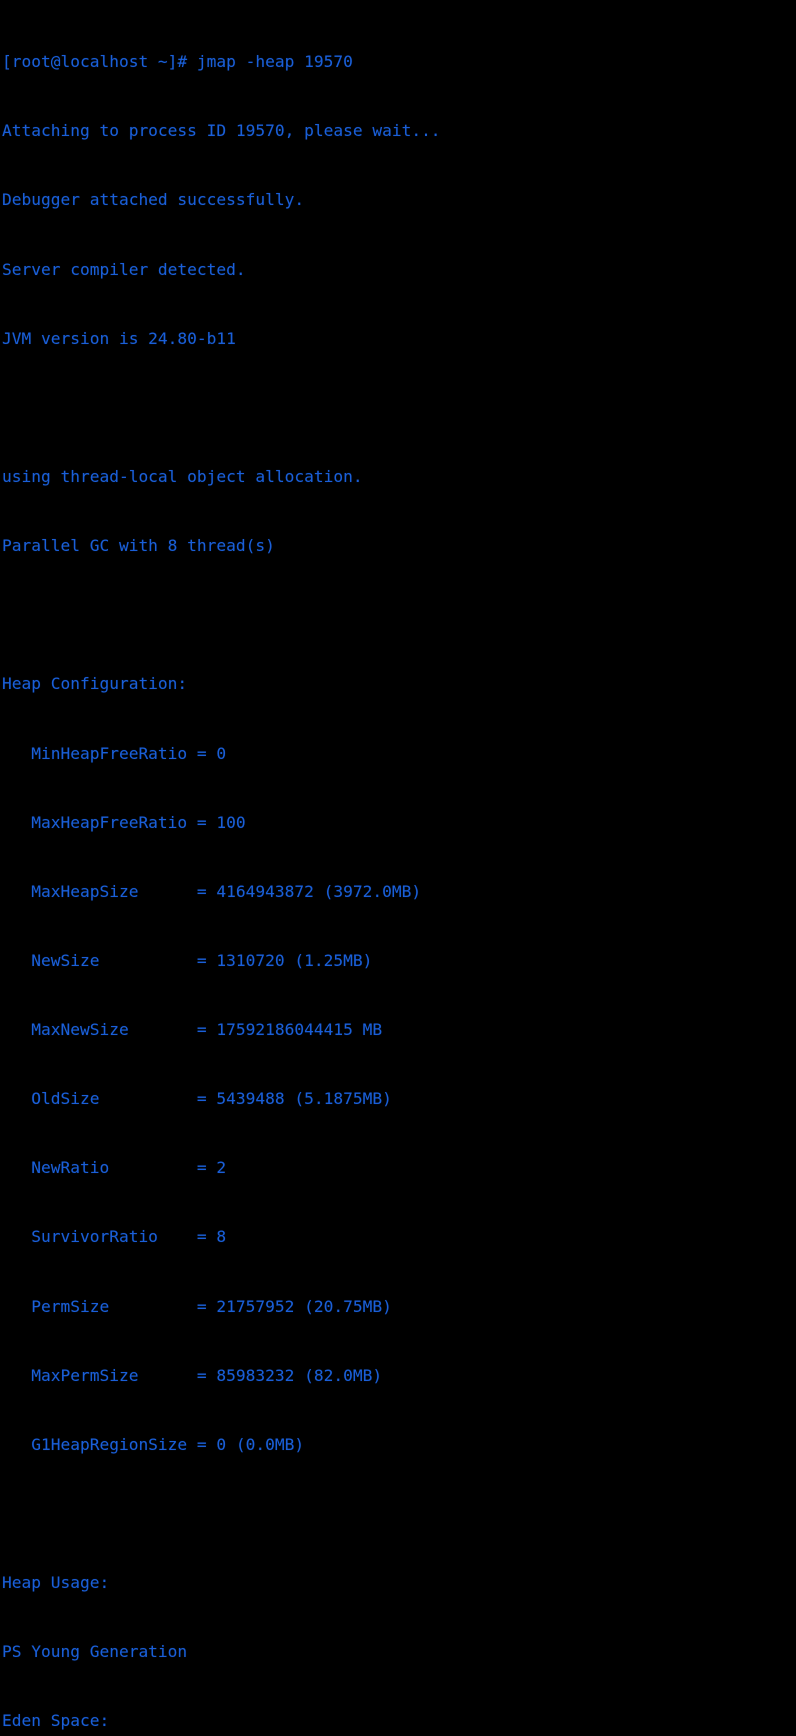 The height and width of the screenshot is (1736, 796). What do you see at coordinates (177, 62) in the screenshot?
I see `terminal-line-prompt-command: [root@localhost ~]# jmap -heap 19570` at bounding box center [177, 62].